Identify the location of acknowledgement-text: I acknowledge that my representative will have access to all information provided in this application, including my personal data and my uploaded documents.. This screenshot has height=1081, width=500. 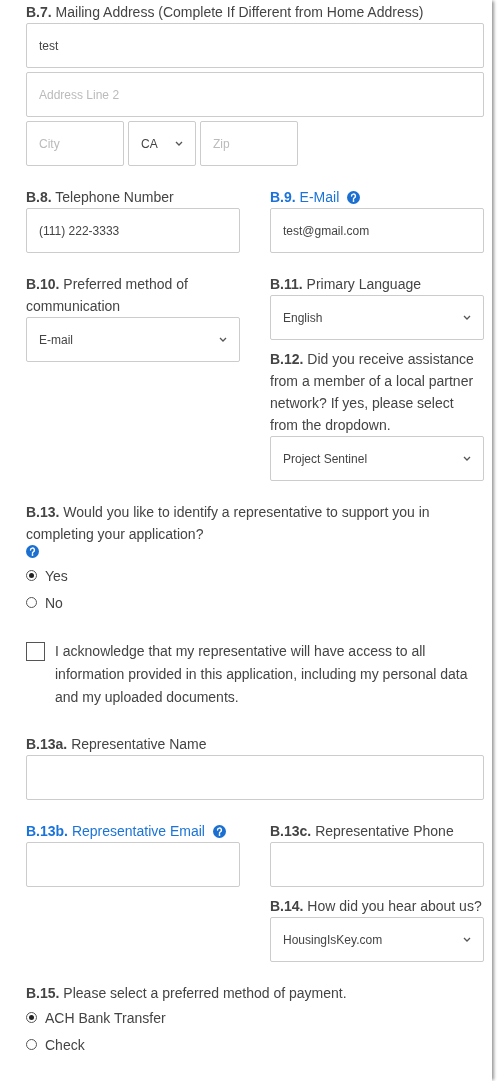
(262, 674).